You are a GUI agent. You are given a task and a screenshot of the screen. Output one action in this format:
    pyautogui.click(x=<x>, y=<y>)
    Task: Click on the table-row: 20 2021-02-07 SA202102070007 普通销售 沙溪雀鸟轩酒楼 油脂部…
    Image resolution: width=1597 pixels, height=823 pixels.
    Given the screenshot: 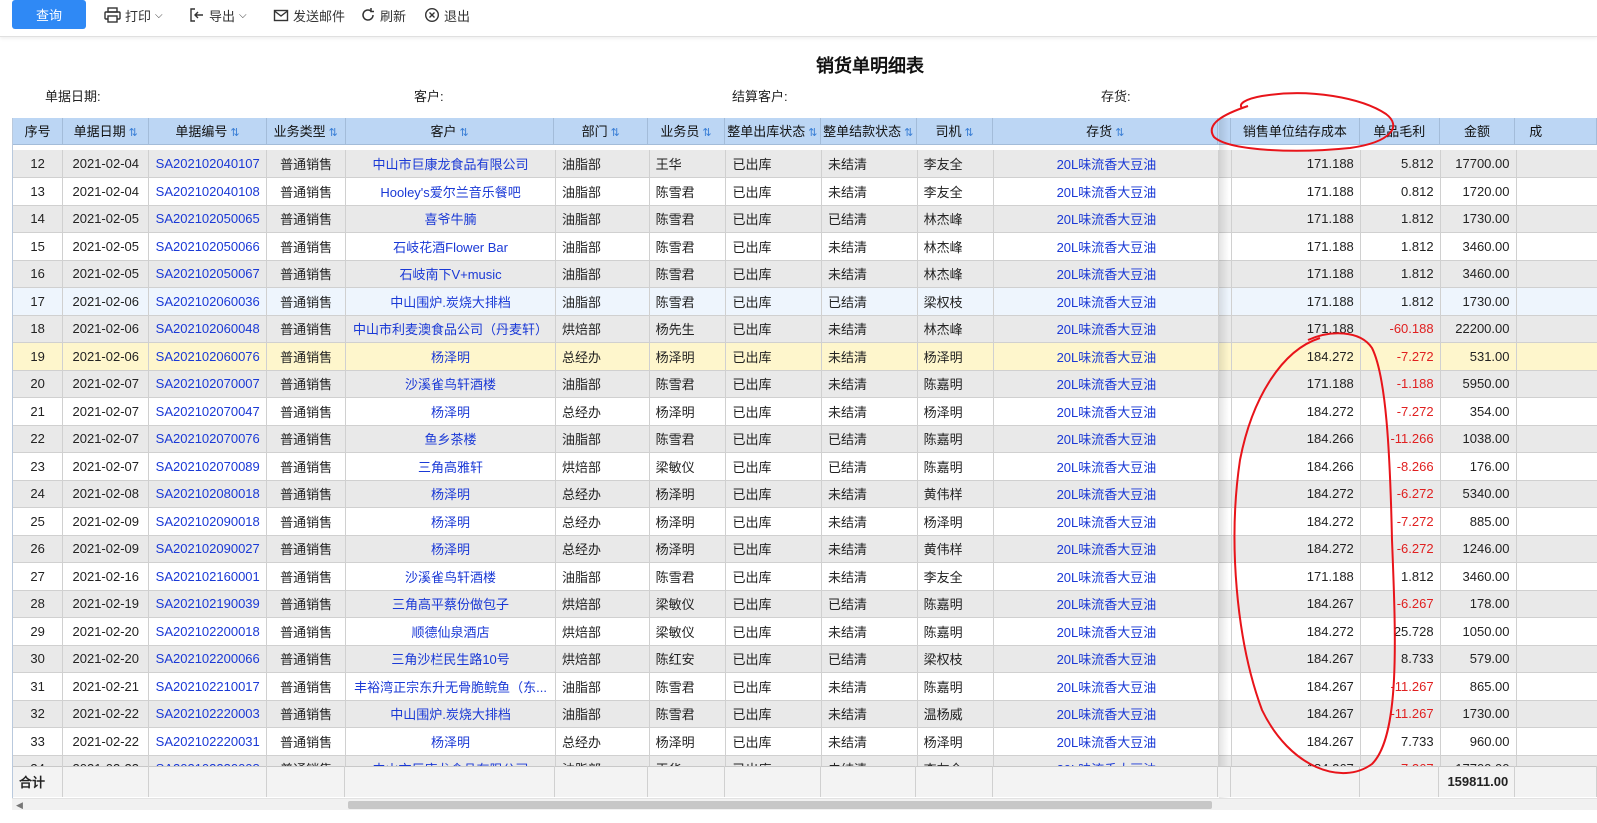 What is the action you would take?
    pyautogui.click(x=805, y=384)
    